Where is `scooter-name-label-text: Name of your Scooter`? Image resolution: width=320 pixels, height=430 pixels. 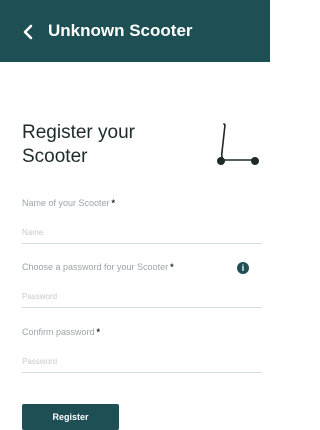 scooter-name-label-text: Name of your Scooter is located at coordinates (66, 203).